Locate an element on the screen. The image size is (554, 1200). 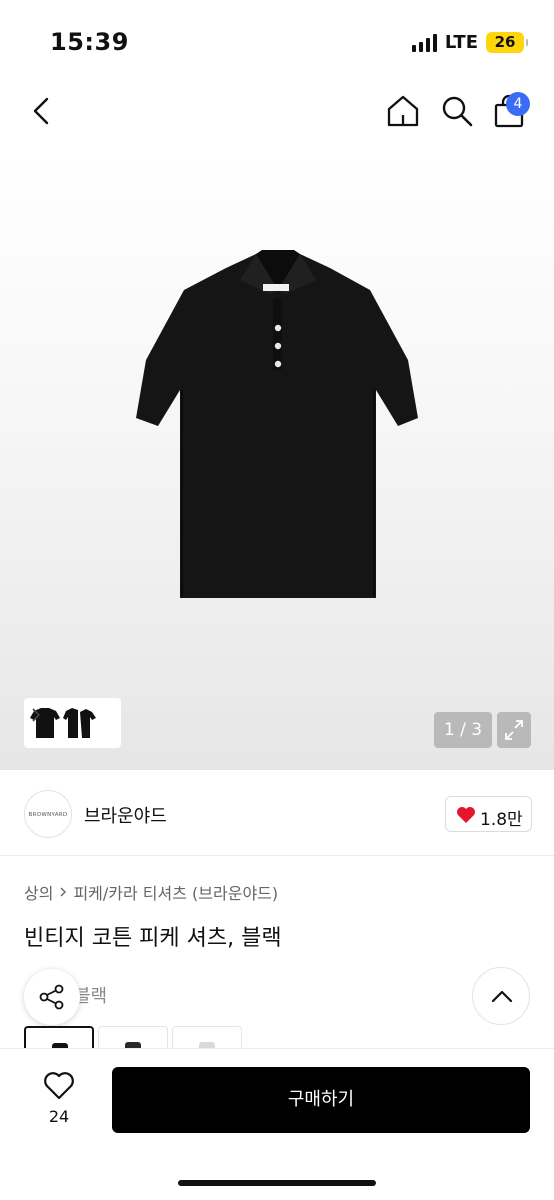
wishlist-count: 24 is located at coordinates (59, 1116).